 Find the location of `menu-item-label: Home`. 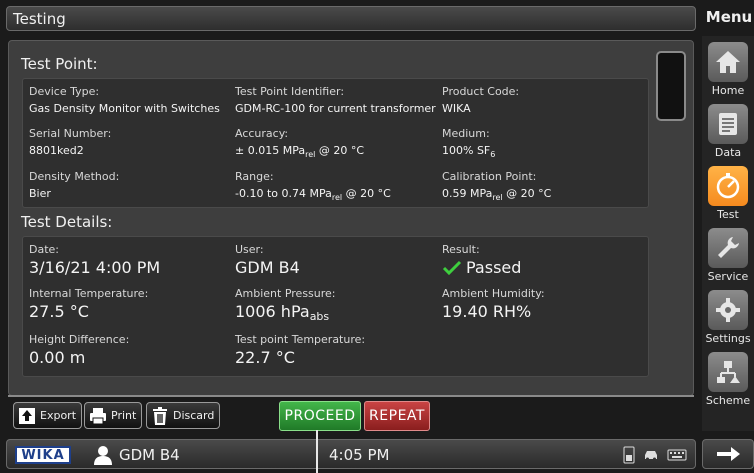

menu-item-label: Home is located at coordinates (728, 90).